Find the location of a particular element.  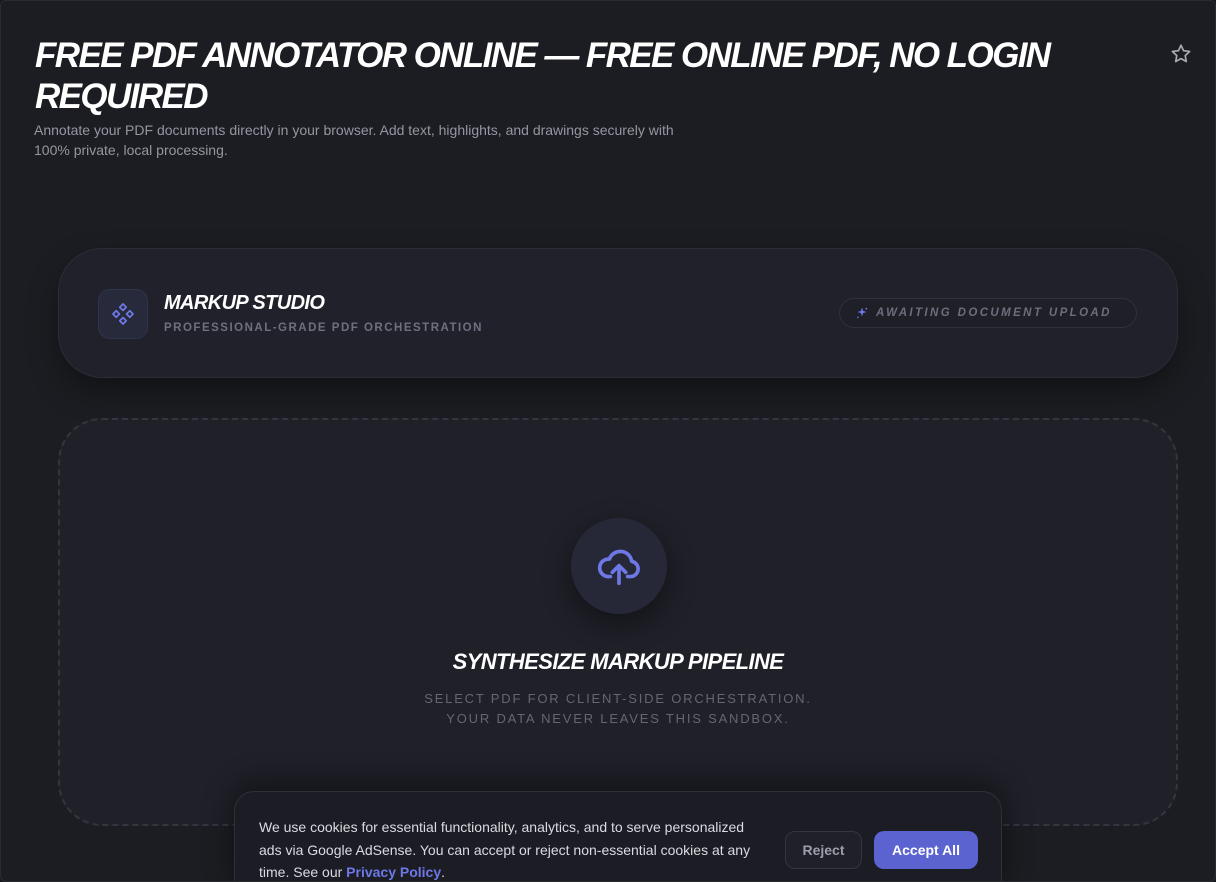

dropzone-title: SYNTHESIZE MARKUP PIPELINE is located at coordinates (618, 661).